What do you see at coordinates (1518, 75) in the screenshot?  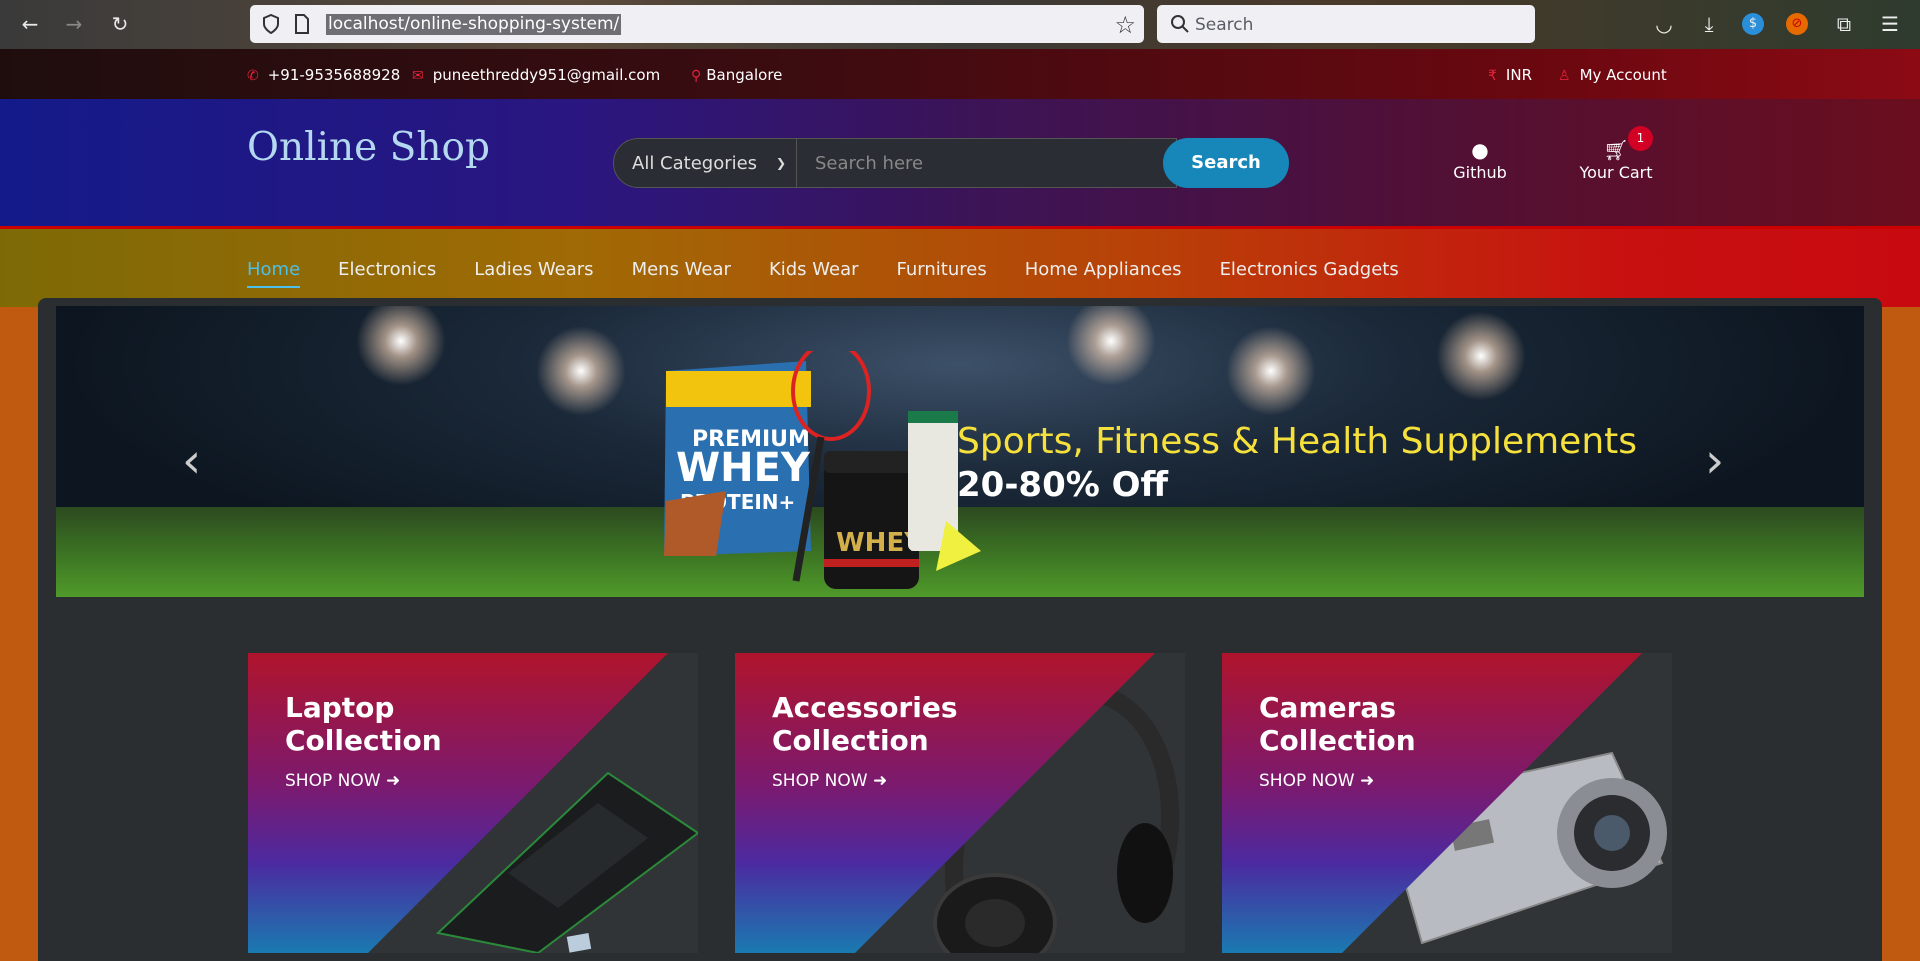 I see `currency-text: INR` at bounding box center [1518, 75].